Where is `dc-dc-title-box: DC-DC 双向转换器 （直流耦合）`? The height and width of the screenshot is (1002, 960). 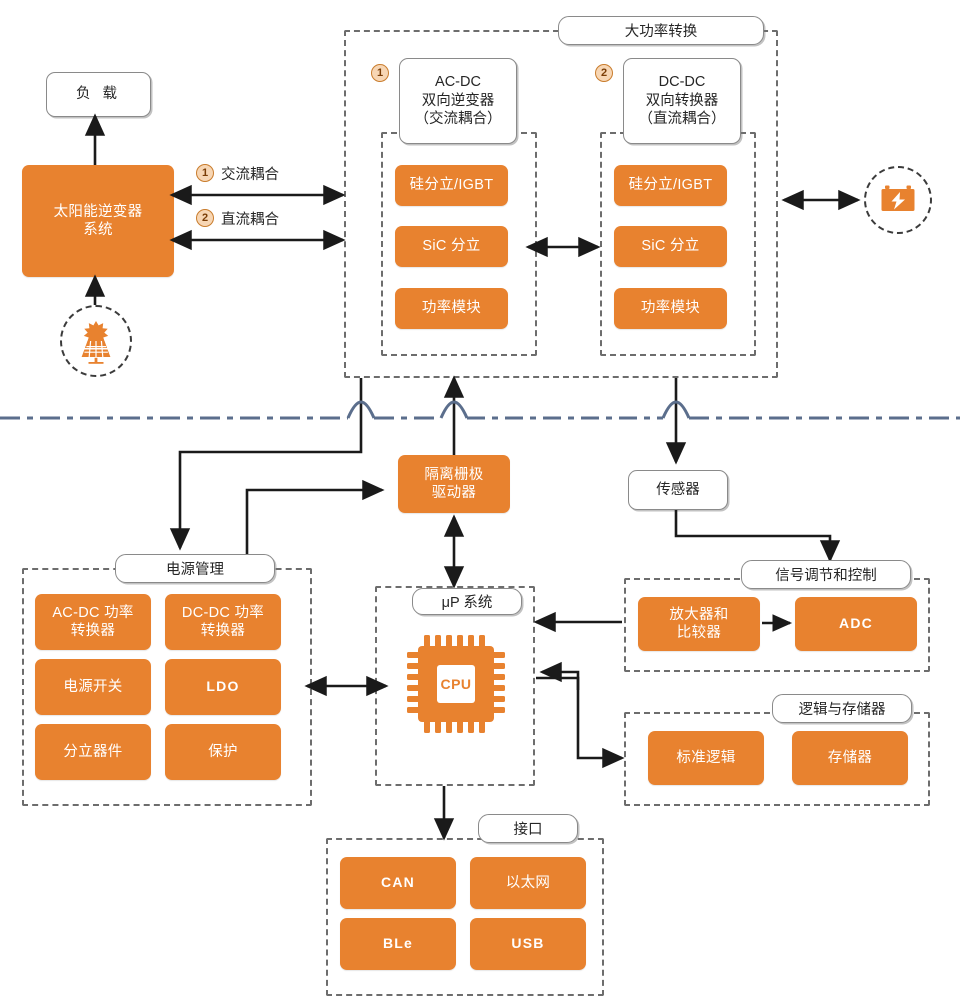
dc-dc-title-box: DC-DC 双向转换器 （直流耦合） is located at coordinates (682, 101).